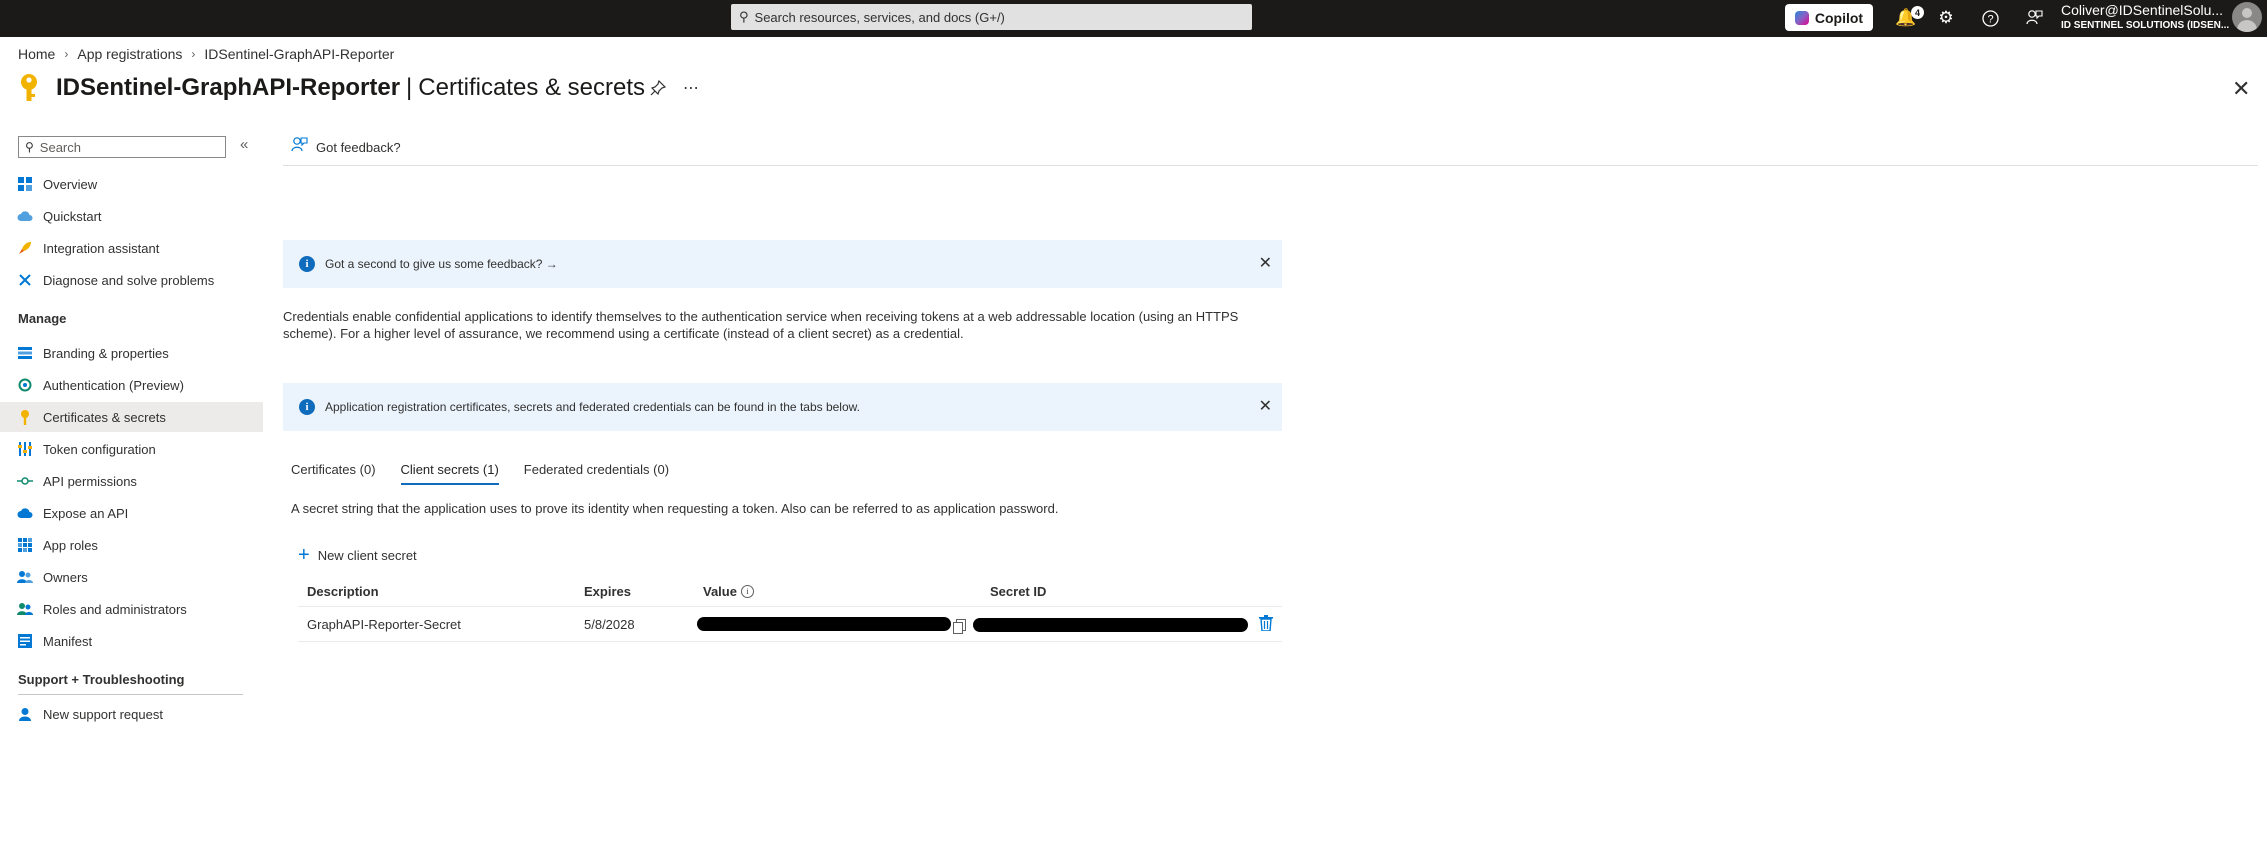 This screenshot has height=852, width=2267. What do you see at coordinates (450, 473) in the screenshot?
I see `tab-client-secrets: Client secrets (1)` at bounding box center [450, 473].